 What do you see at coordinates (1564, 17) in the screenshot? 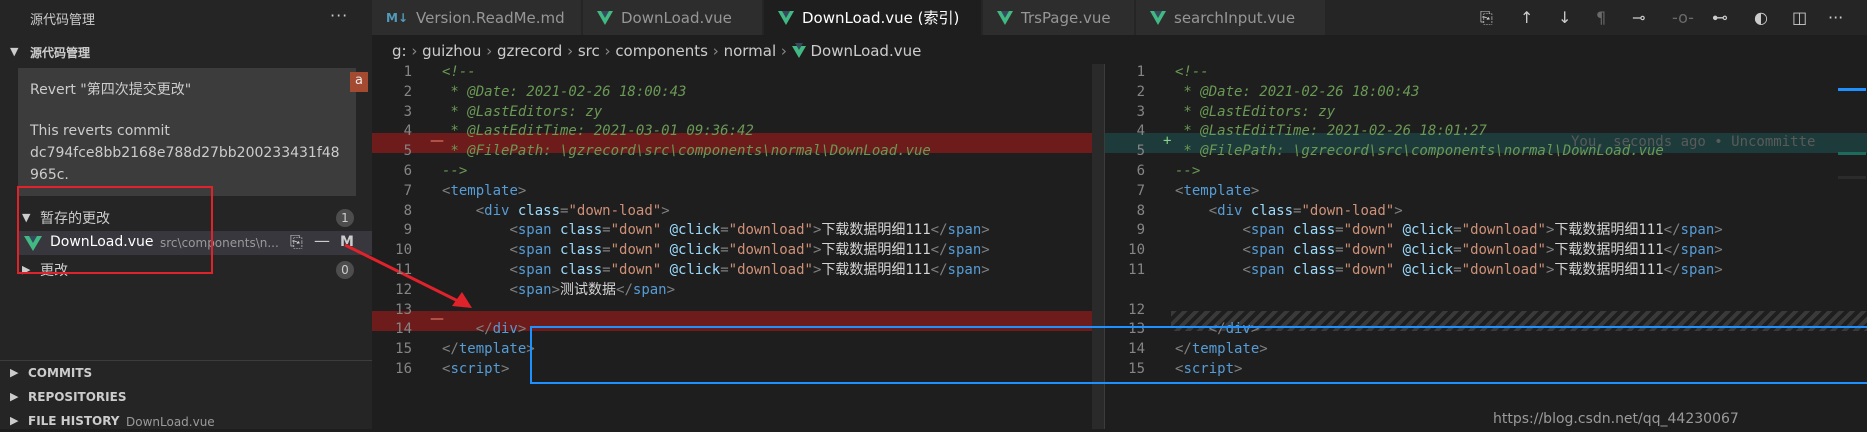
I see `arrow-down-icon: ↓` at bounding box center [1564, 17].